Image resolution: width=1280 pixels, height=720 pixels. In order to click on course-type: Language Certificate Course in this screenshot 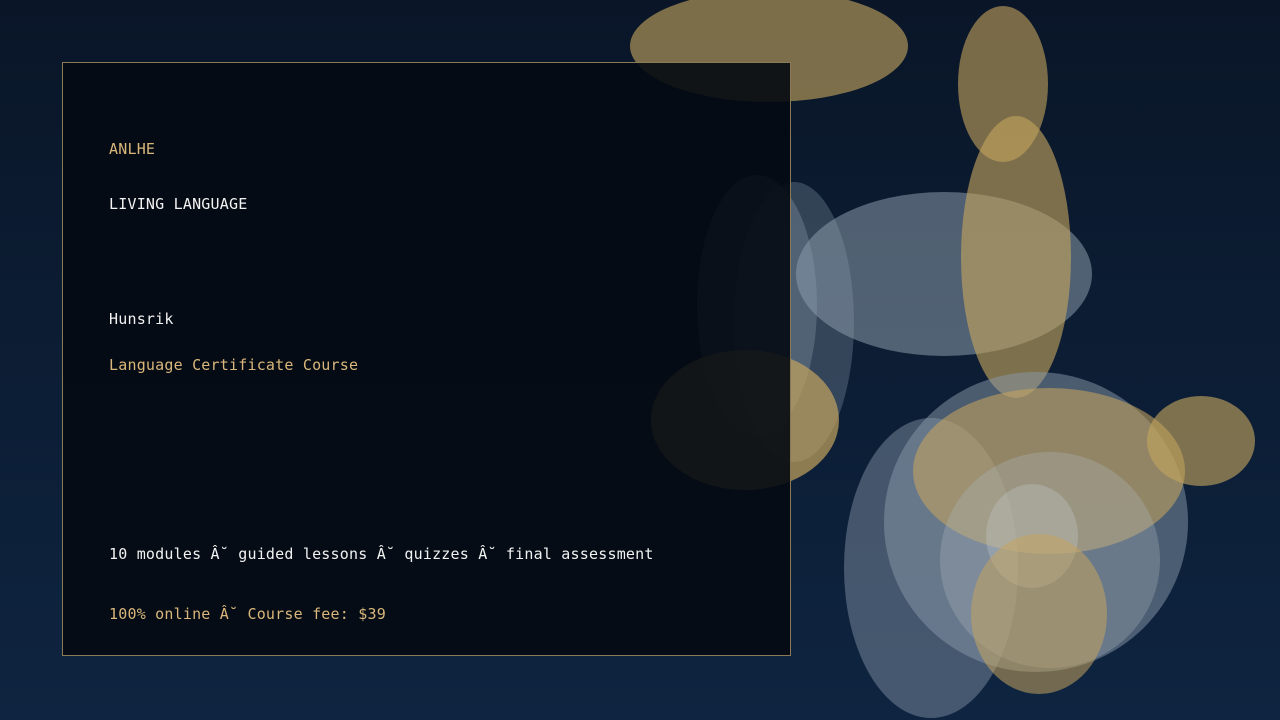, I will do `click(234, 365)`.